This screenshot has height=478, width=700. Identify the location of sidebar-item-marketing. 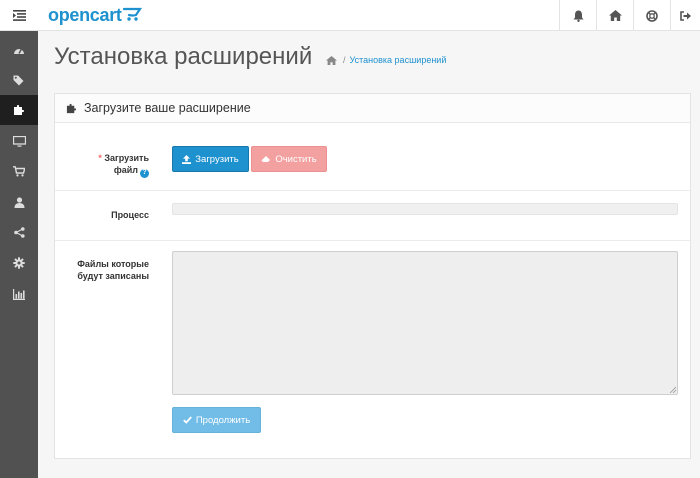
(19, 232).